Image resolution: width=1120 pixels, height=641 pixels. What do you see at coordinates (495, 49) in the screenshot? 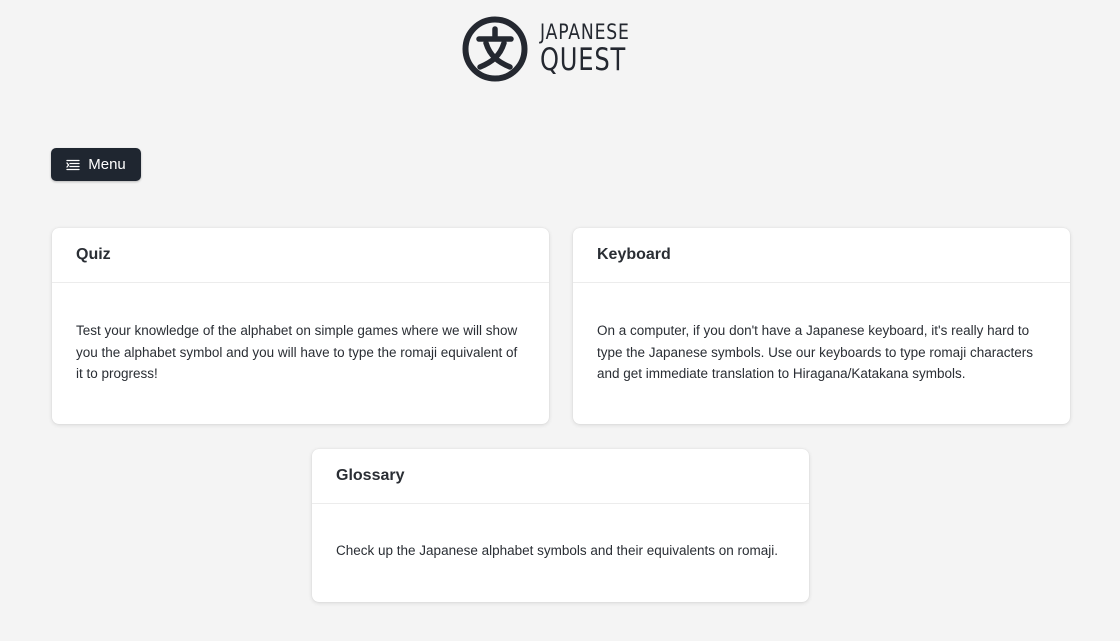
I see `kanji-bun-circle-icon` at bounding box center [495, 49].